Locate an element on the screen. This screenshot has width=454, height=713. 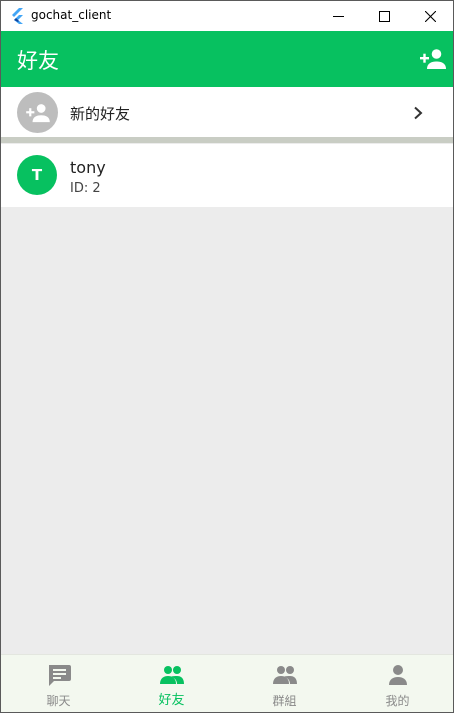
nav-item-friends: 好友 is located at coordinates (171, 683).